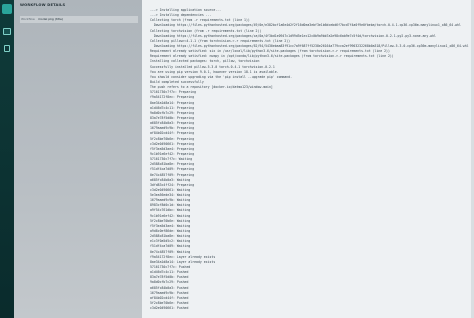 This screenshot has height=318, width=474. Describe the element at coordinates (7, 9) in the screenshot. I see `app-logo-icon` at that location.